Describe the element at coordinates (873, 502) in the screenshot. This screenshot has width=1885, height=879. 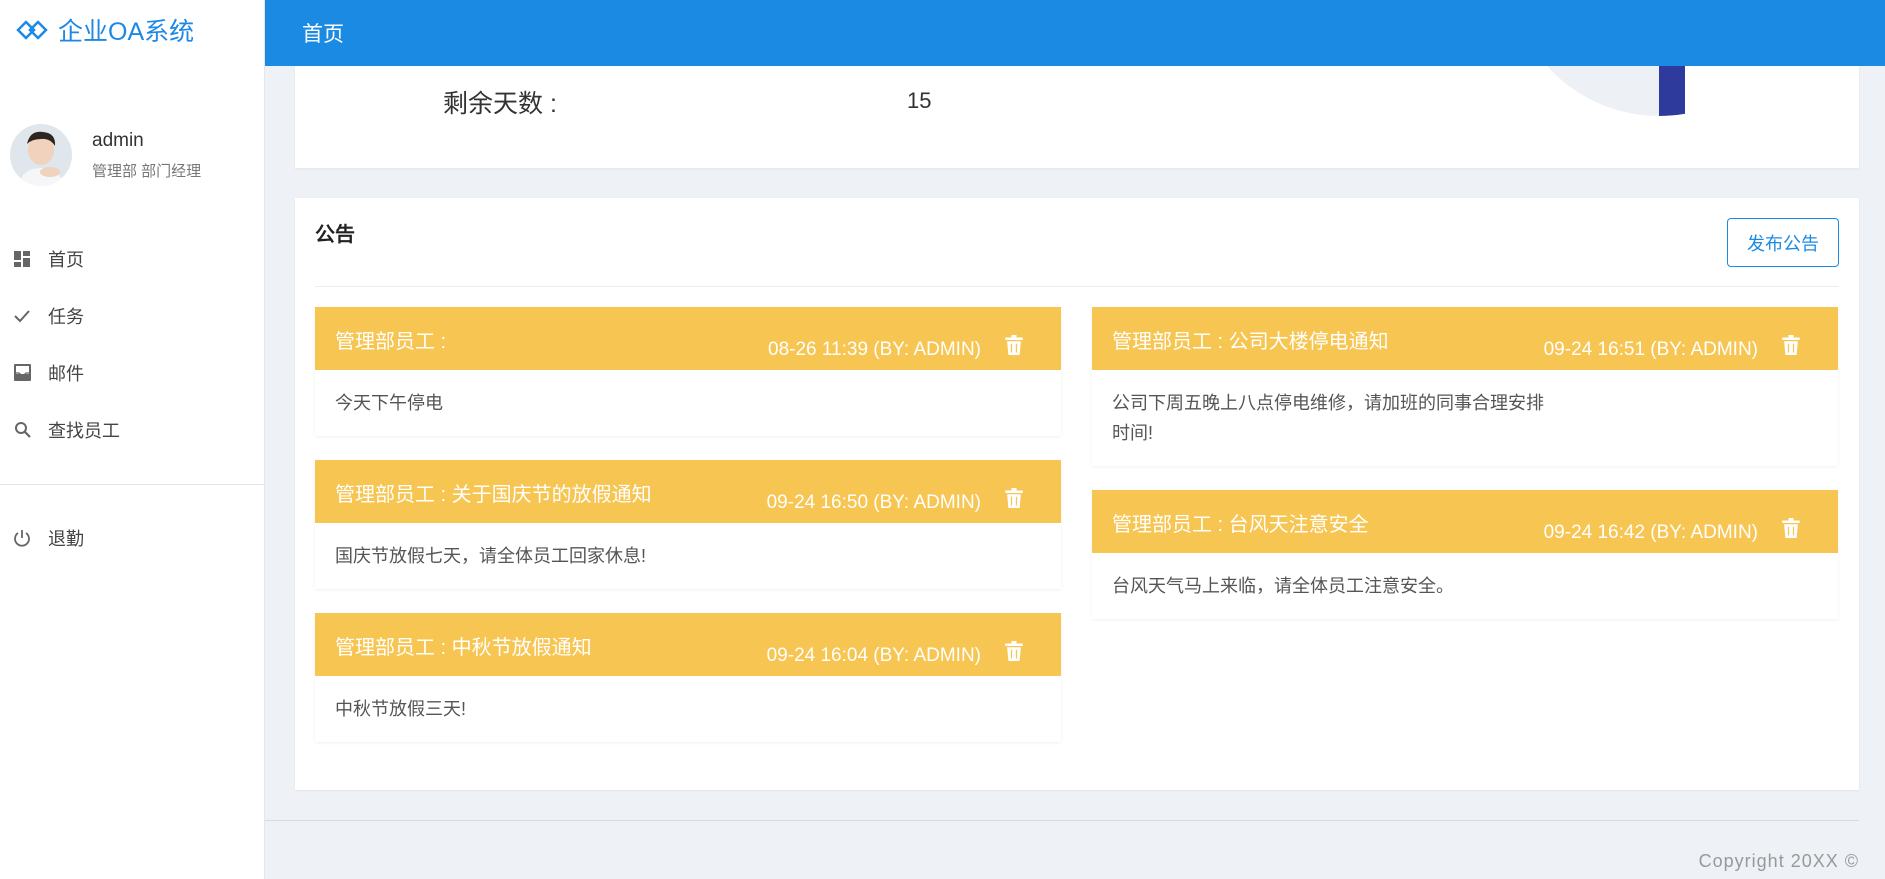
I see `notice-meta: 09-24 16:50 (BY: ADMIN)` at that location.